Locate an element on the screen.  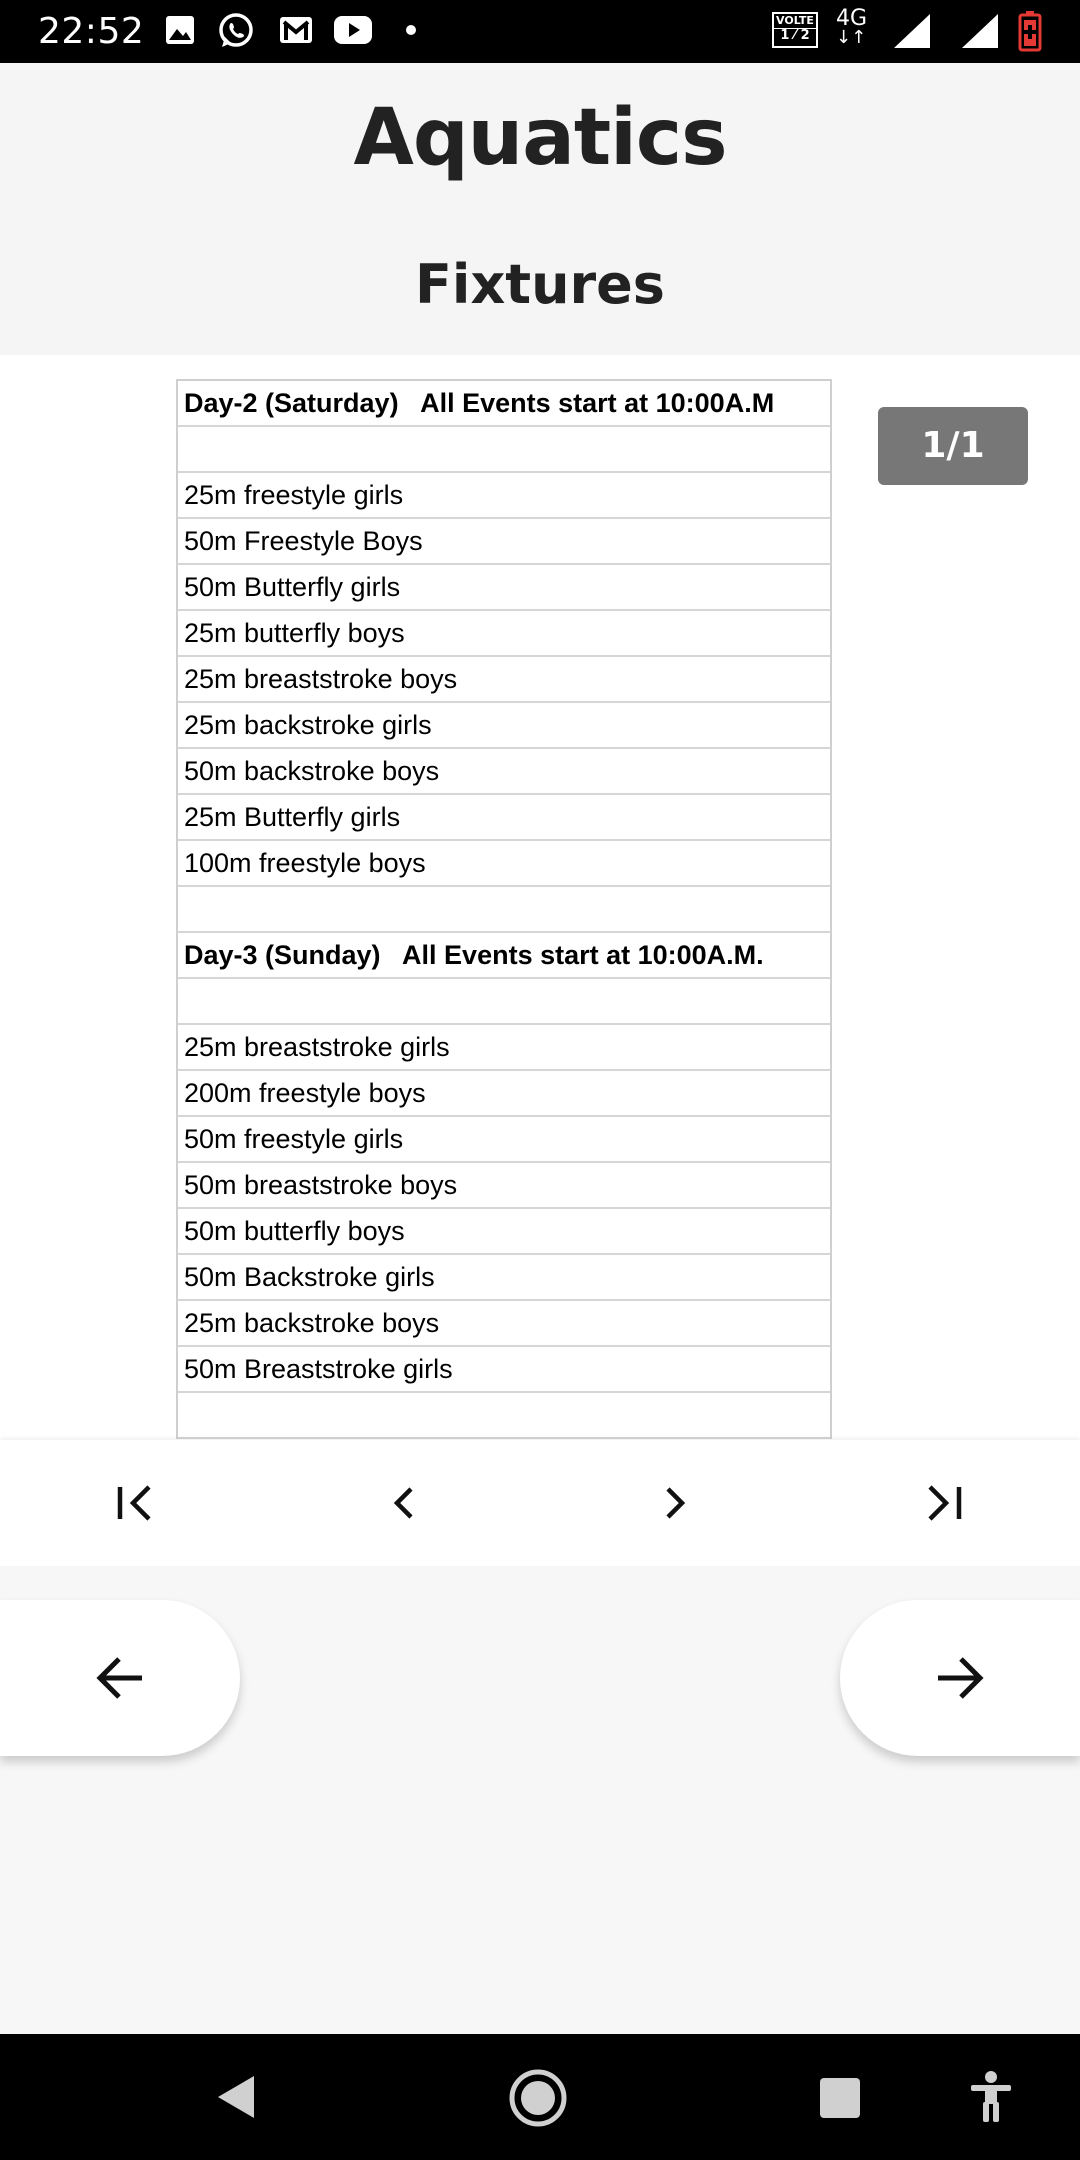
battery-icon is located at coordinates (1030, 31).